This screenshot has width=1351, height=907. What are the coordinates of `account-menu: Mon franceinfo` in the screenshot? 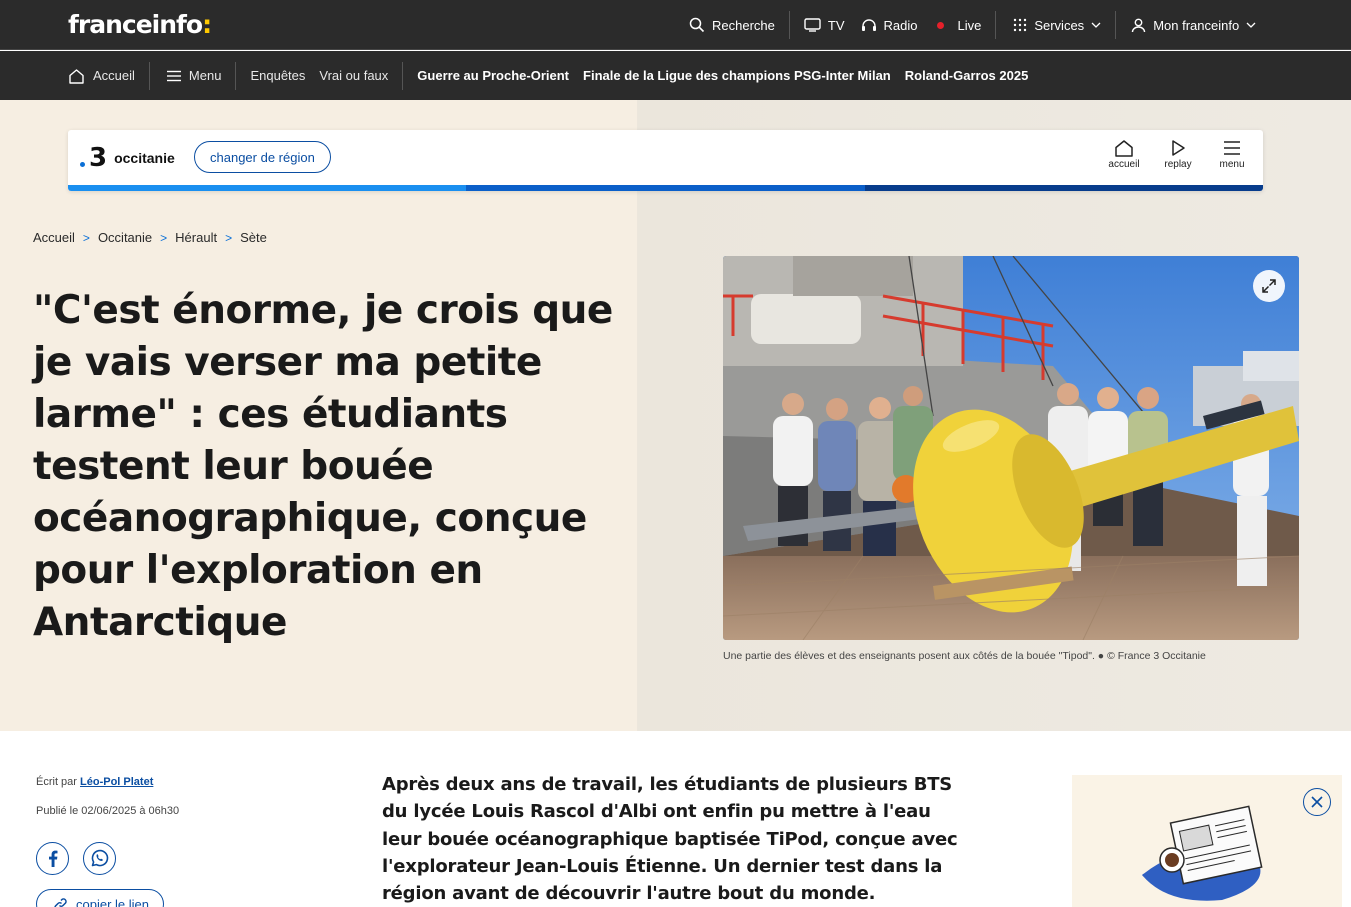 It's located at (1193, 25).